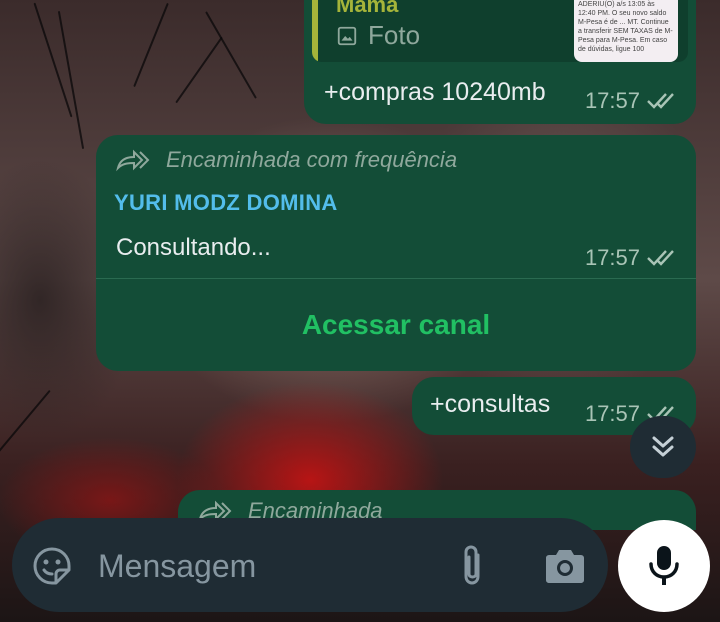  What do you see at coordinates (396, 325) in the screenshot?
I see `open-channel-button: Acessar canal` at bounding box center [396, 325].